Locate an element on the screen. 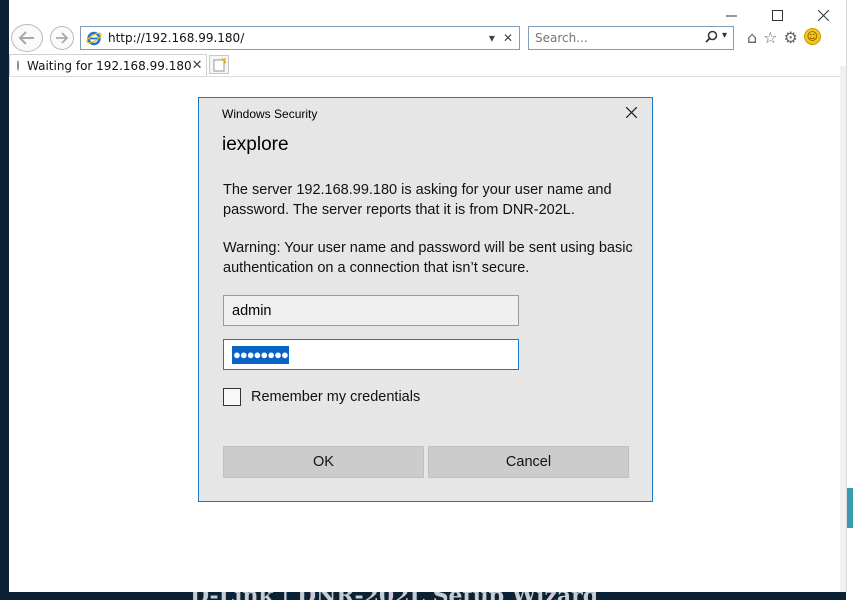 Image resolution: width=853 pixels, height=600 pixels. forward-arrow-icon is located at coordinates (62, 38).